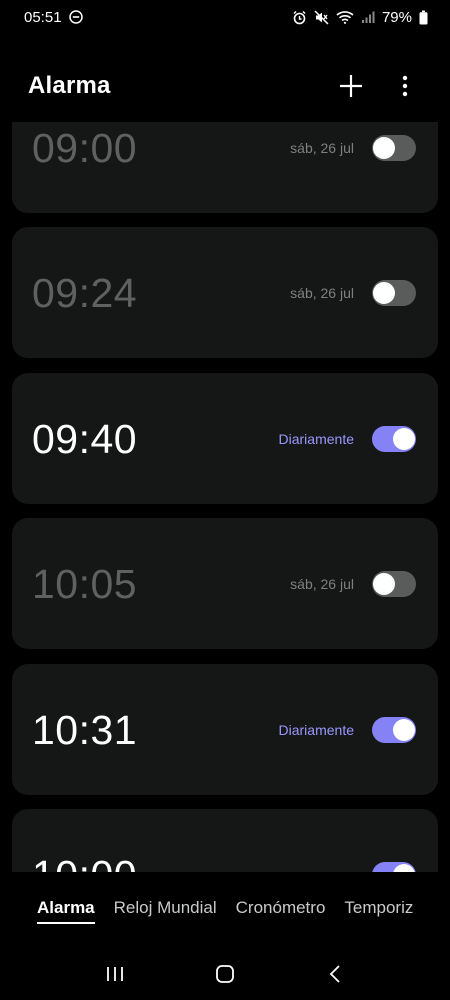 Image resolution: width=450 pixels, height=1000 pixels. I want to click on alarm-time: 10:00, so click(84, 864).